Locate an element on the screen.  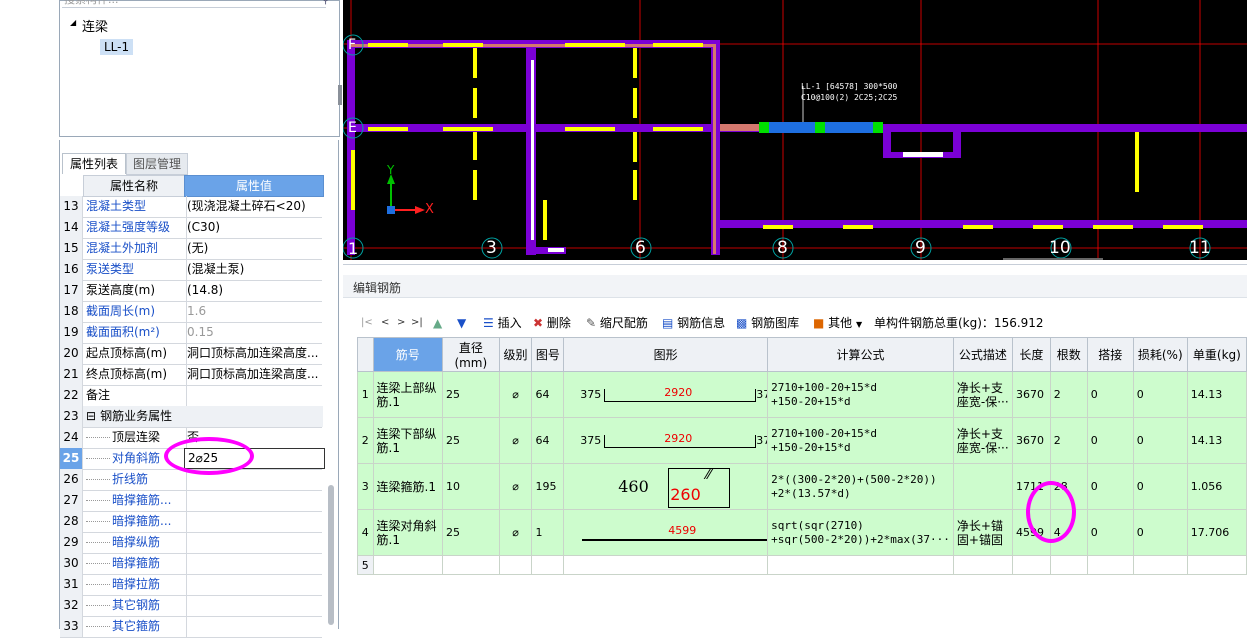
col-header-dia: 直径(mm) is located at coordinates (471, 354).